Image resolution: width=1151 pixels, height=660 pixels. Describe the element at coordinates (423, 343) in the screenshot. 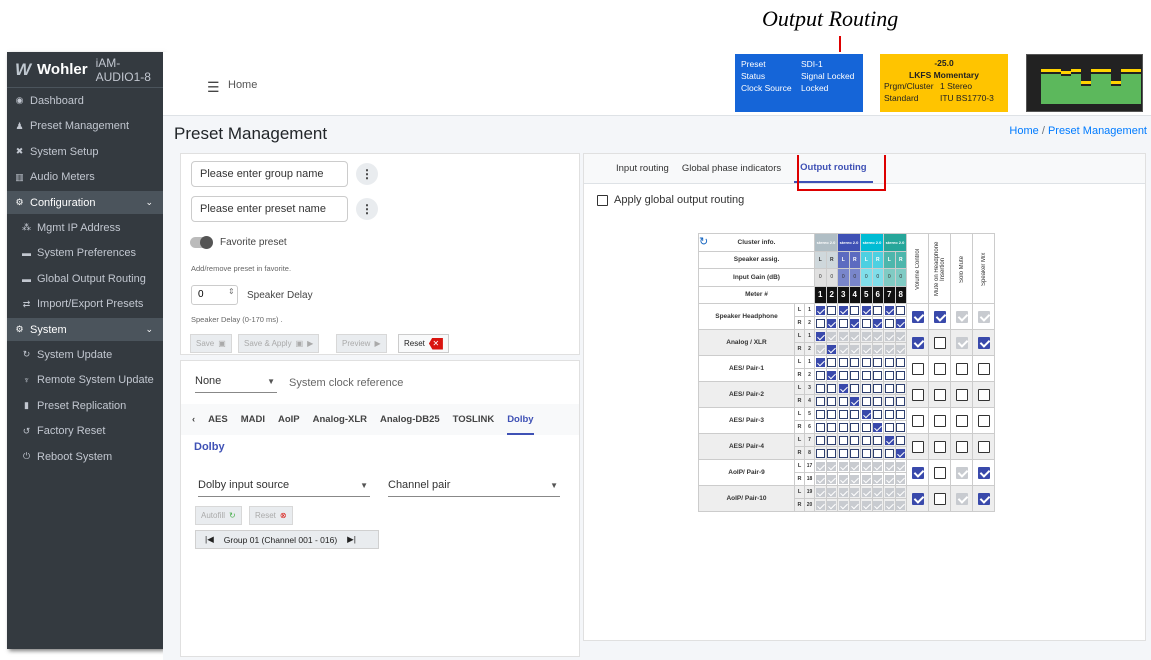

I see `reset-button: Reset ✕` at that location.